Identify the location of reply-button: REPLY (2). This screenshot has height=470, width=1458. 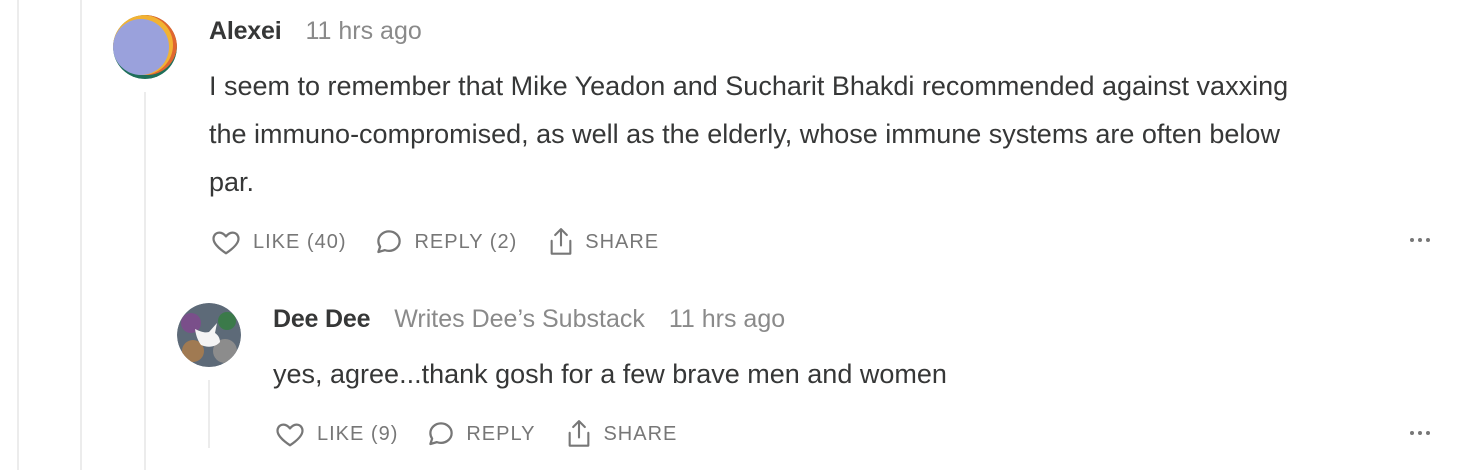
(445, 242).